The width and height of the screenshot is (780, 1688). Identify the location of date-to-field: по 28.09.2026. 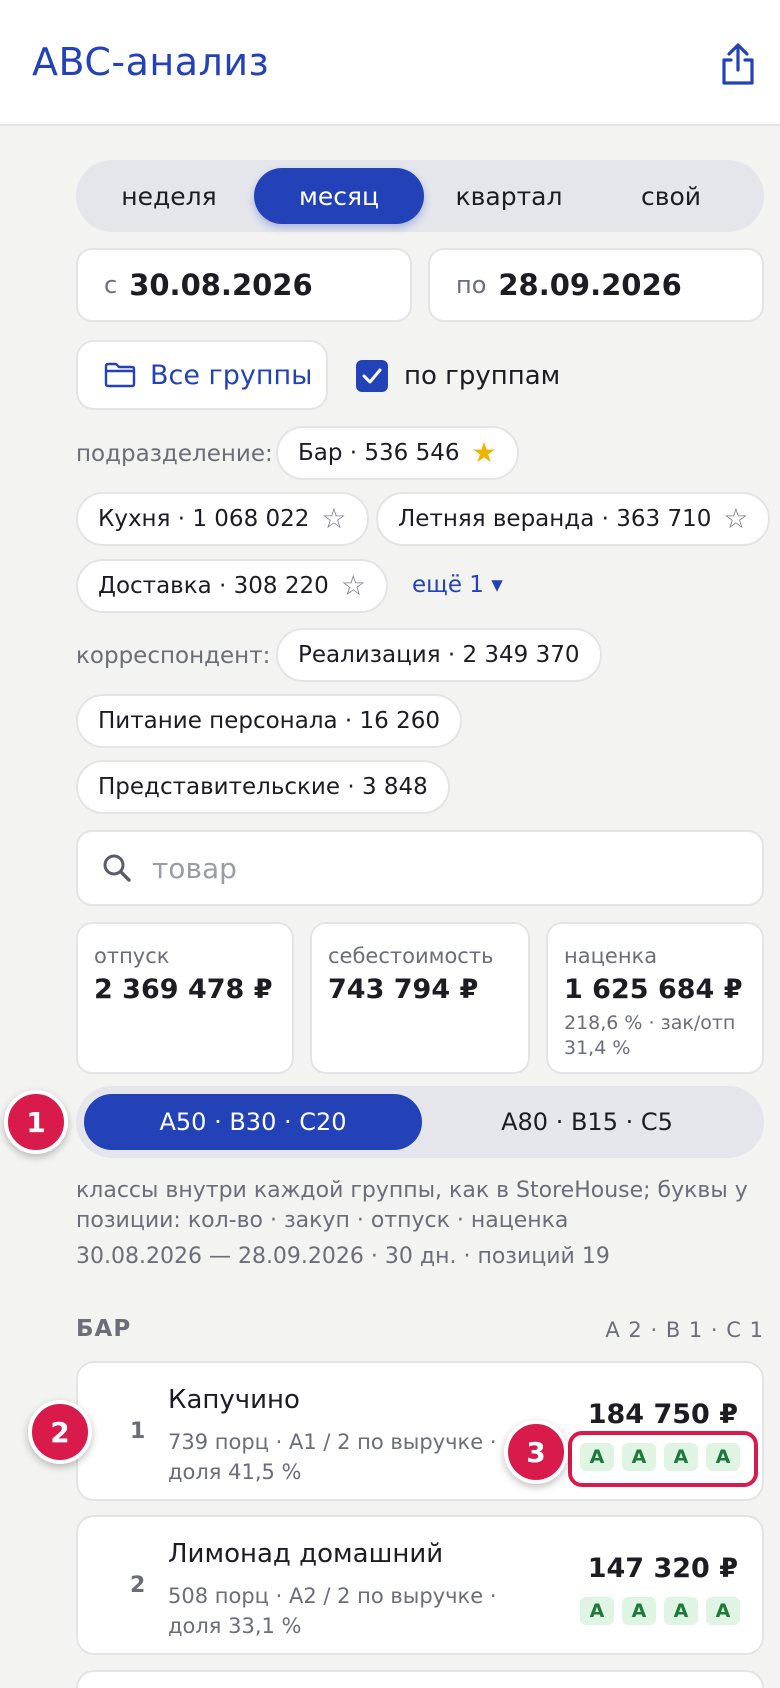
(596, 285).